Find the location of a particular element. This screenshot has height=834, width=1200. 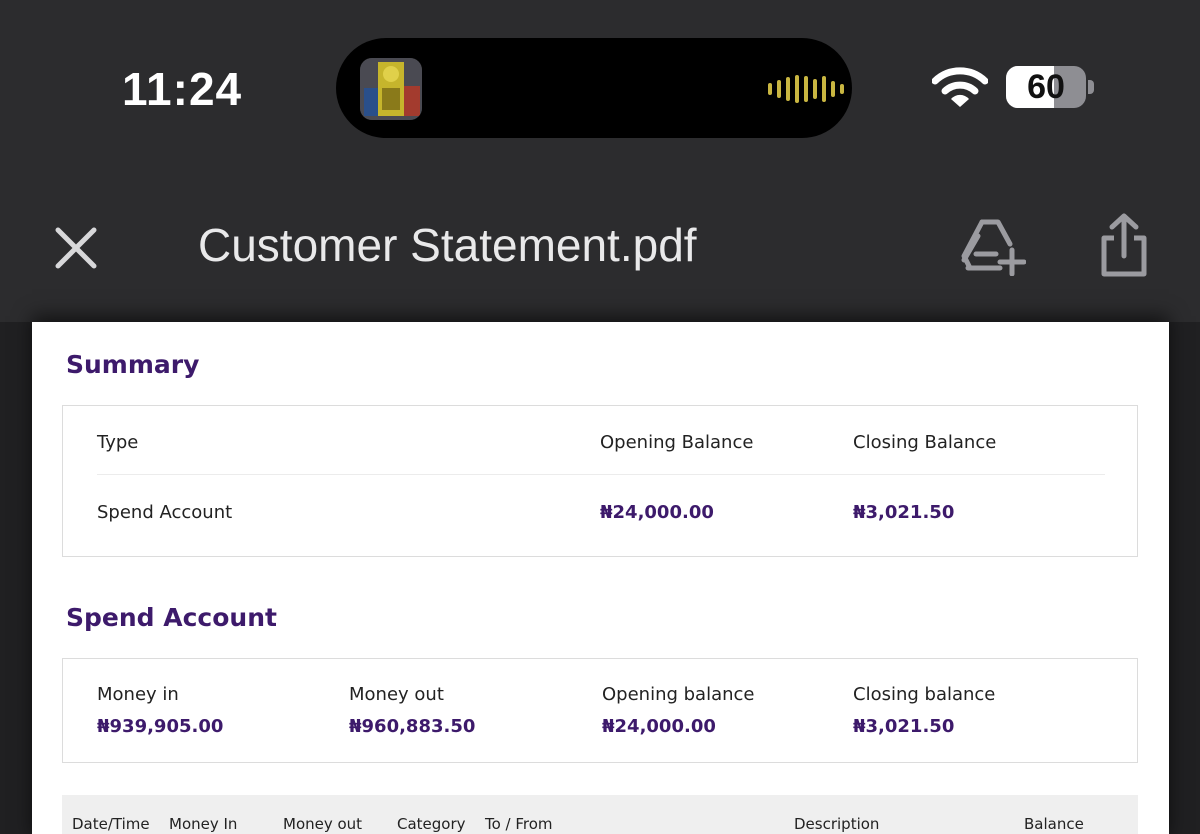

stat-money-in-value: ₦939,905.00 is located at coordinates (160, 726).